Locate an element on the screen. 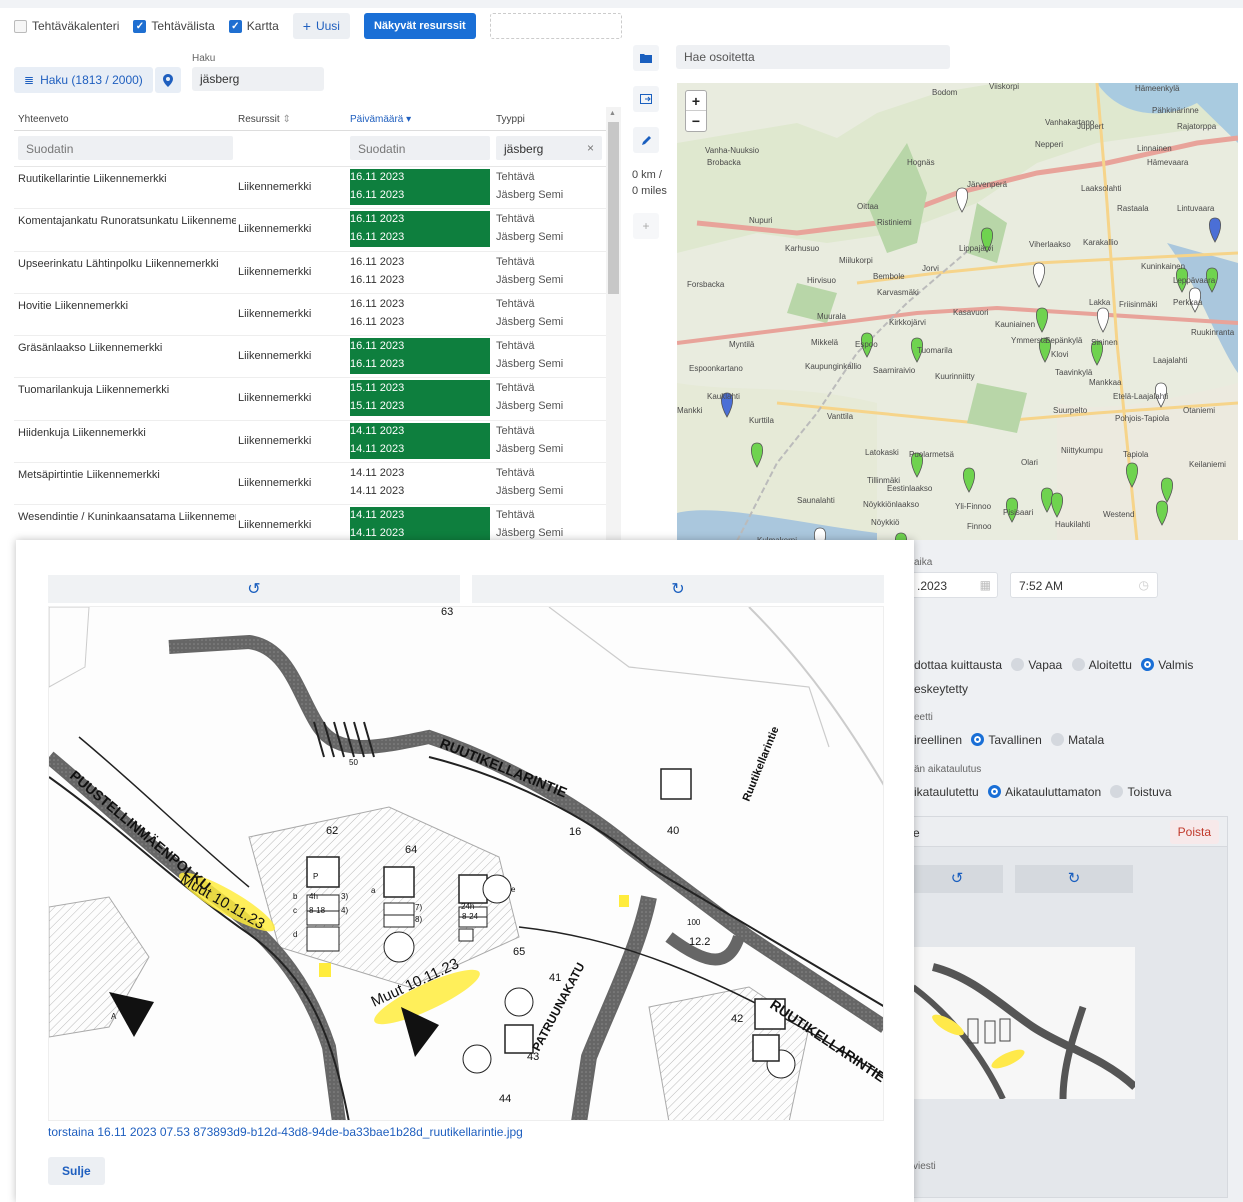 The width and height of the screenshot is (1243, 1202). thumb-rotate-left-button: ↺ is located at coordinates (957, 879).